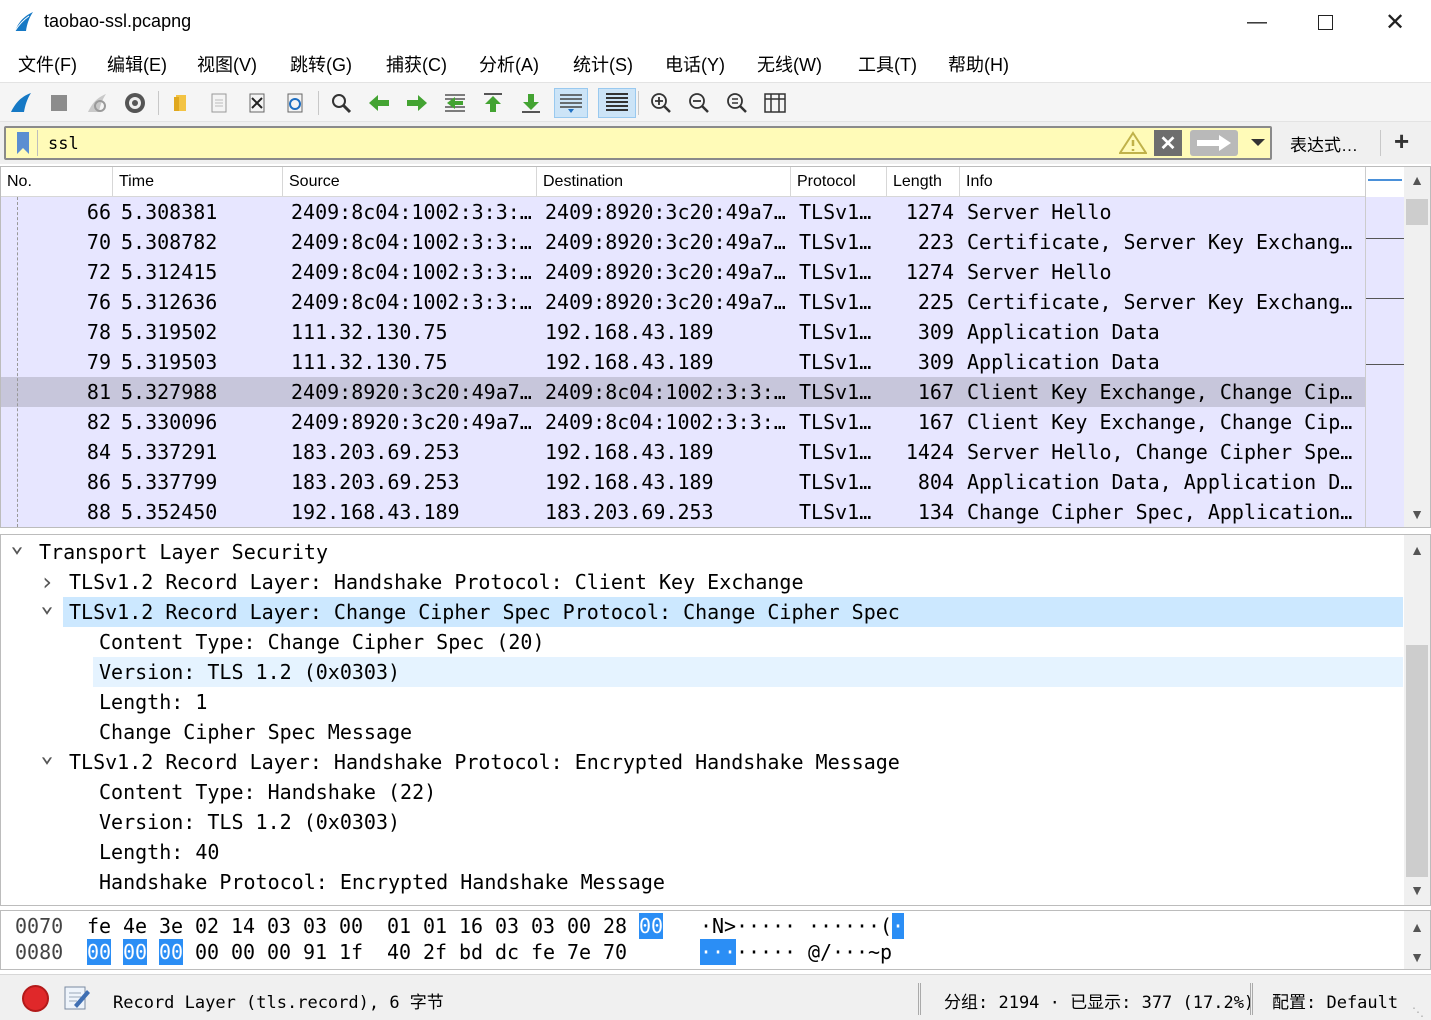 The height and width of the screenshot is (1020, 1431). I want to click on add-filter-button: +, so click(1401, 141).